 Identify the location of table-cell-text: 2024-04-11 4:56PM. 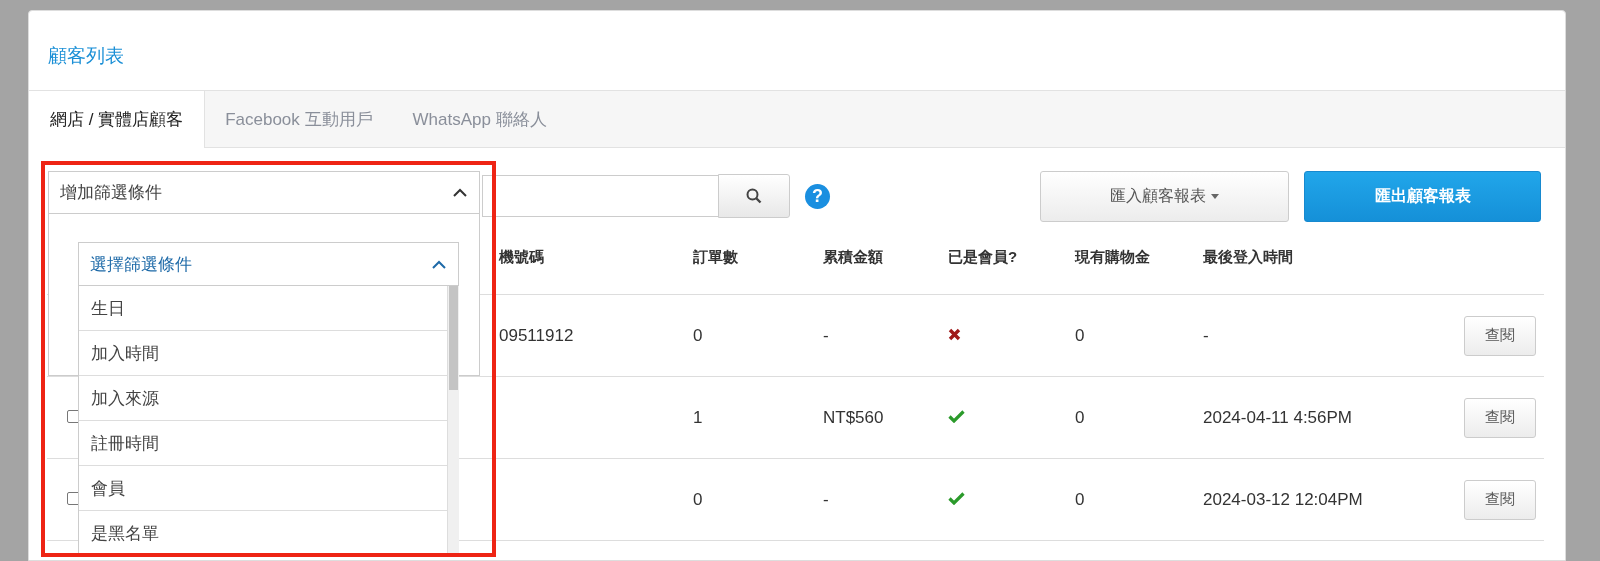
(1278, 417).